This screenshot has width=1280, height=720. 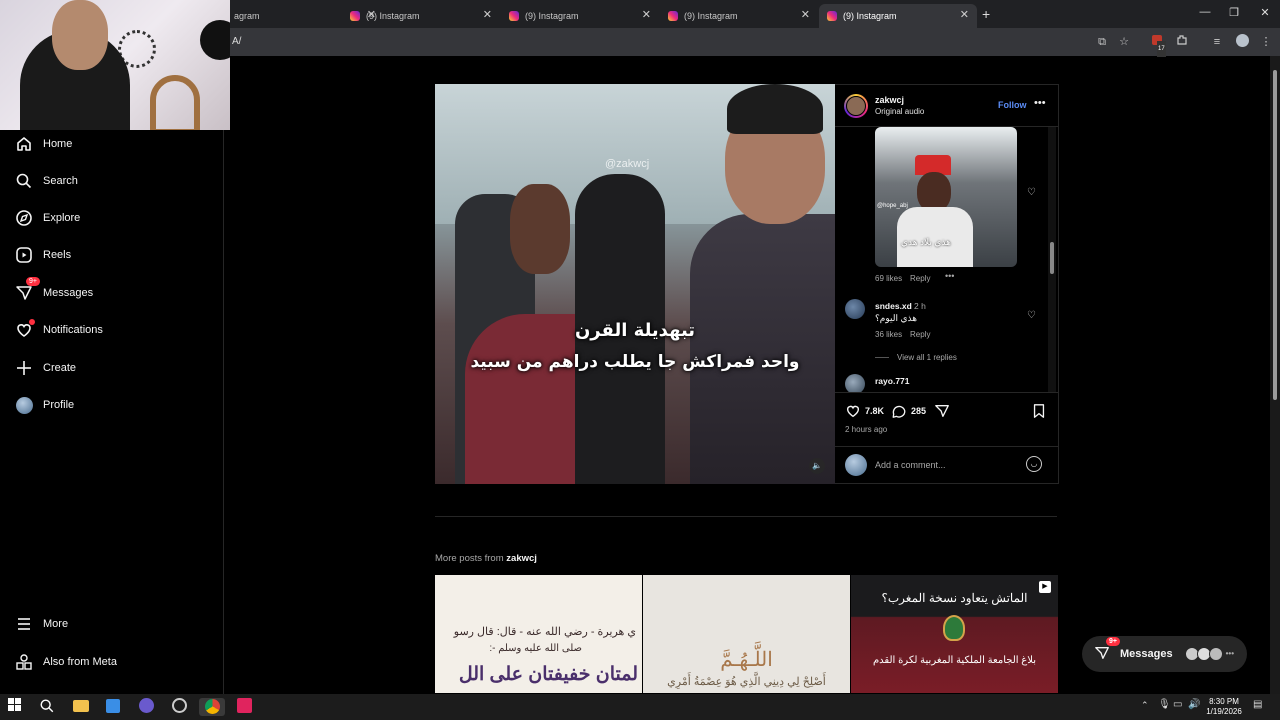 I want to click on mute-icon: 🔈, so click(x=817, y=466).